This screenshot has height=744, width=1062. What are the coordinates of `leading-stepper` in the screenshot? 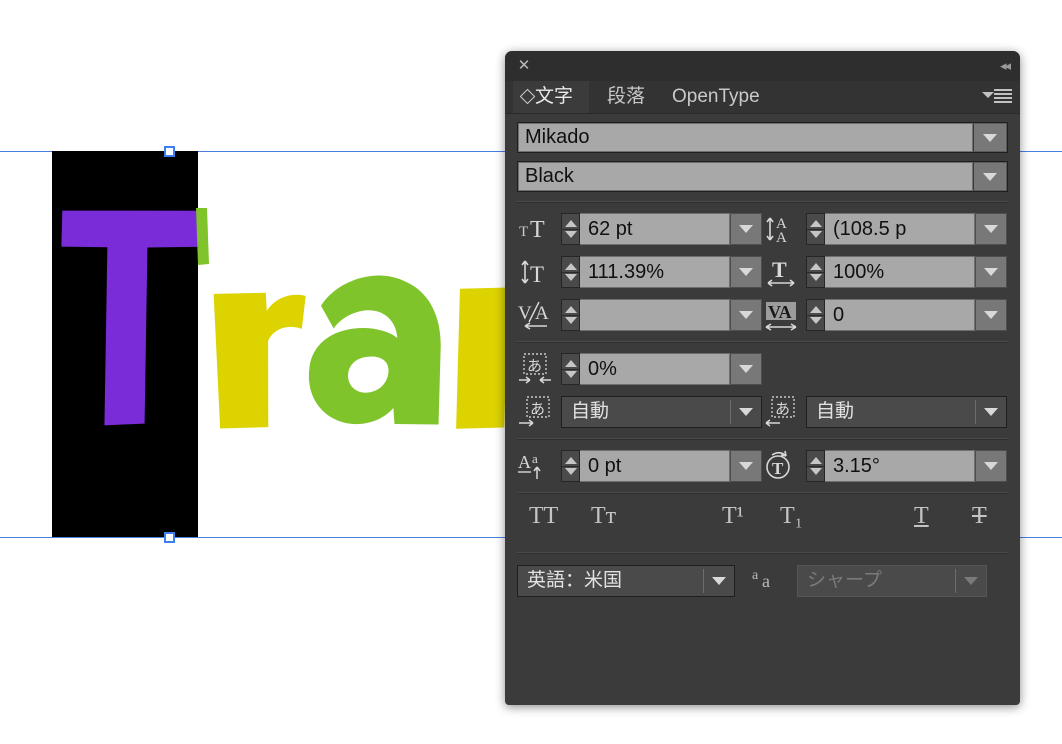 It's located at (815, 229).